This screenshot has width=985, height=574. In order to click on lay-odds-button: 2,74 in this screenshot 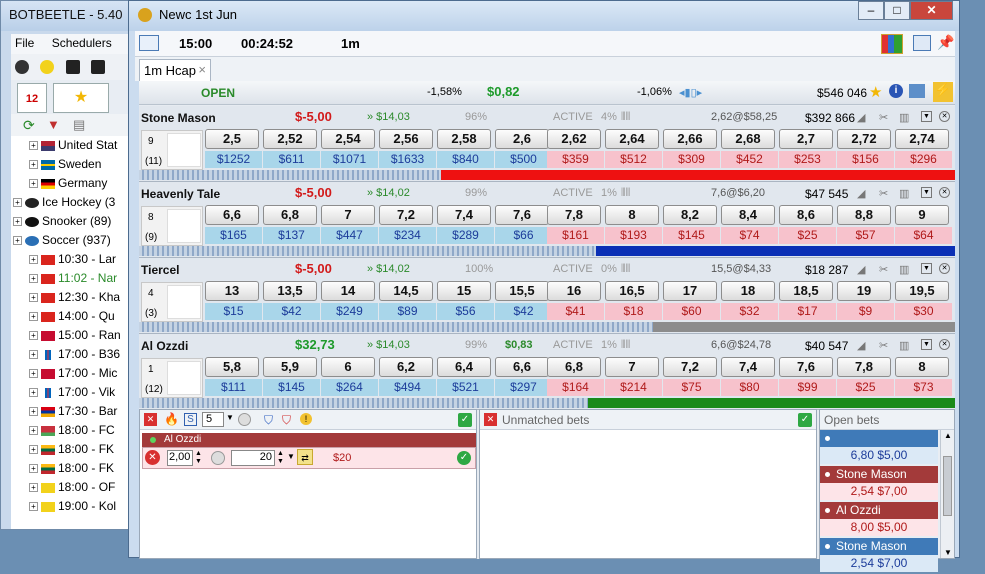, I will do `click(922, 139)`.